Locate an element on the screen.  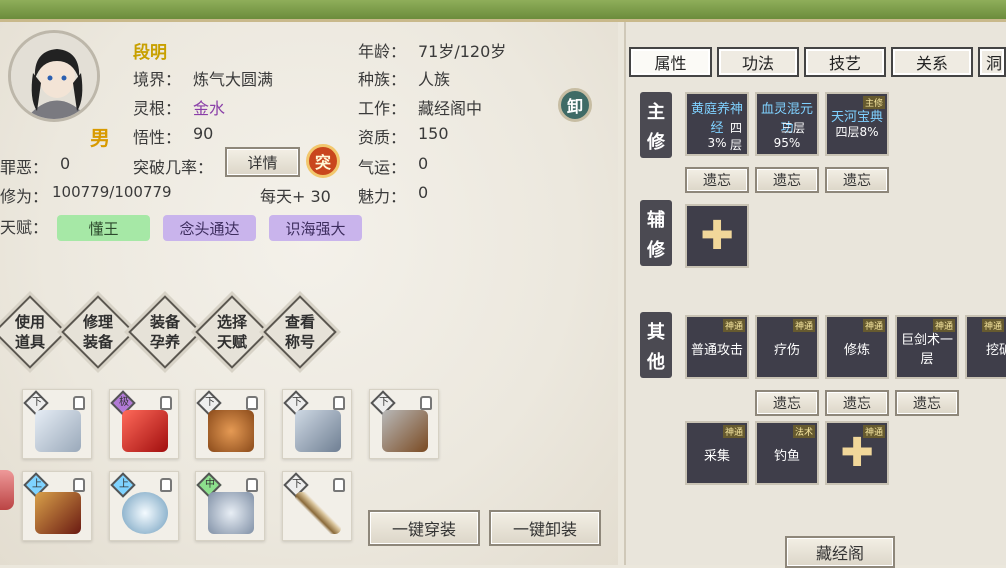
skill-name: 巨剑术一层 is located at coordinates (927, 350).